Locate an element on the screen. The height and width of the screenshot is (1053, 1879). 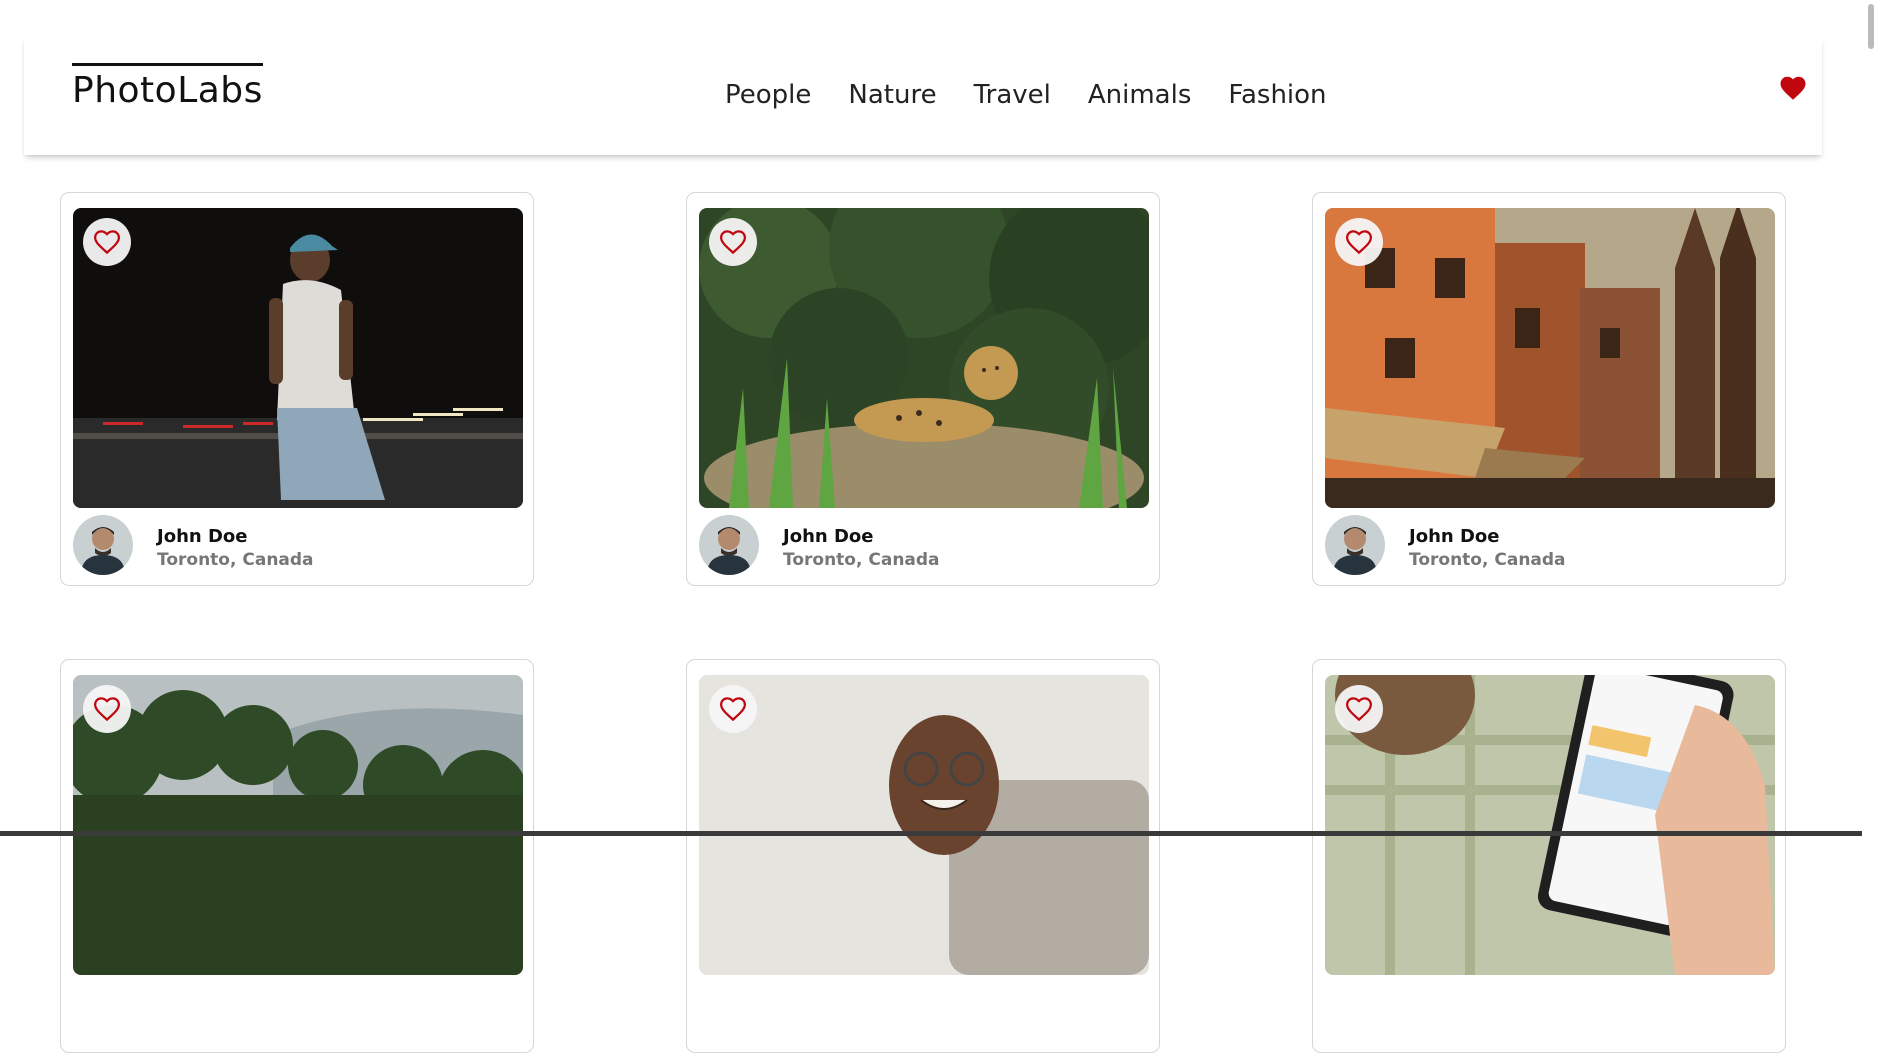
topic-travel: Travel is located at coordinates (1012, 95).